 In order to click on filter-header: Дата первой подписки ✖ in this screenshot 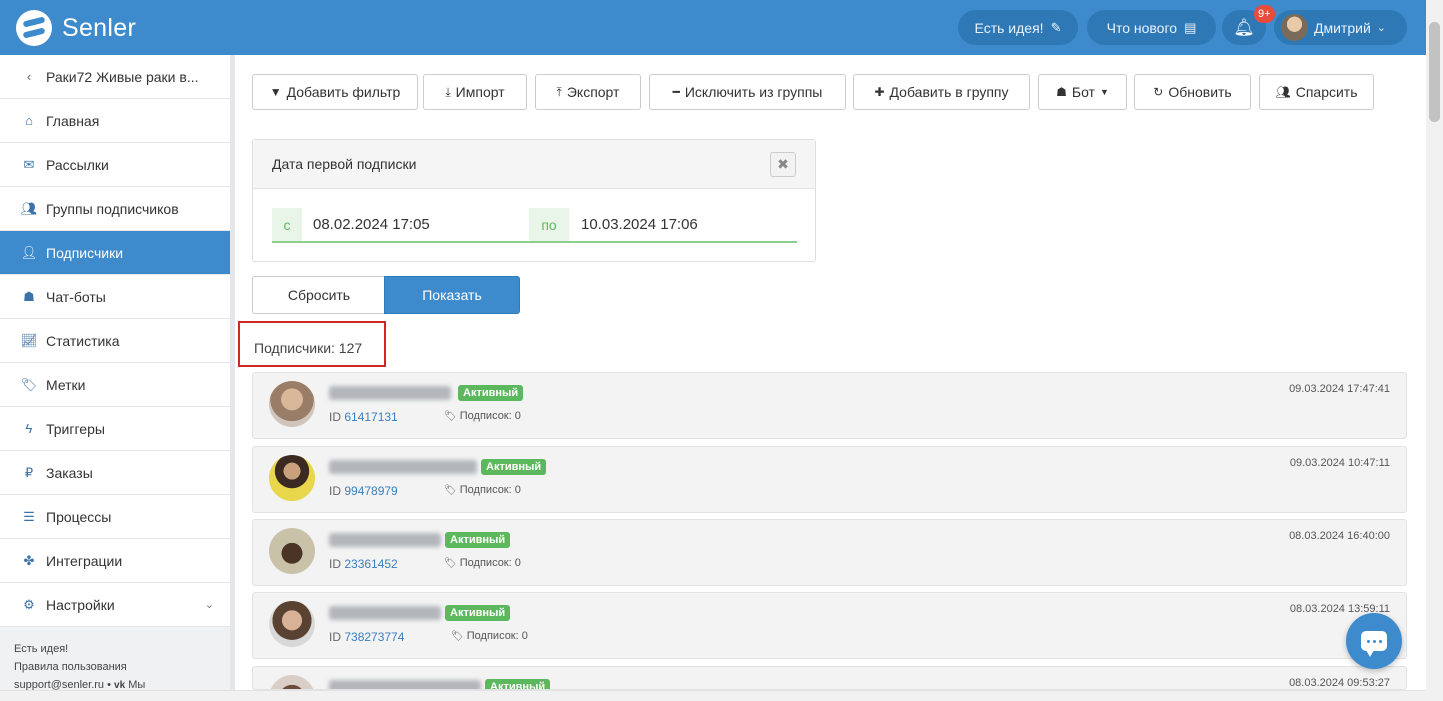, I will do `click(534, 164)`.